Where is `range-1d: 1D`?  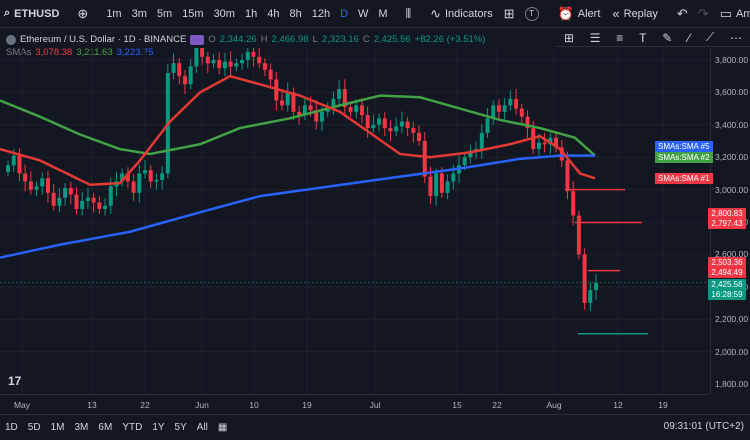
range-1d: 1D is located at coordinates (11, 427).